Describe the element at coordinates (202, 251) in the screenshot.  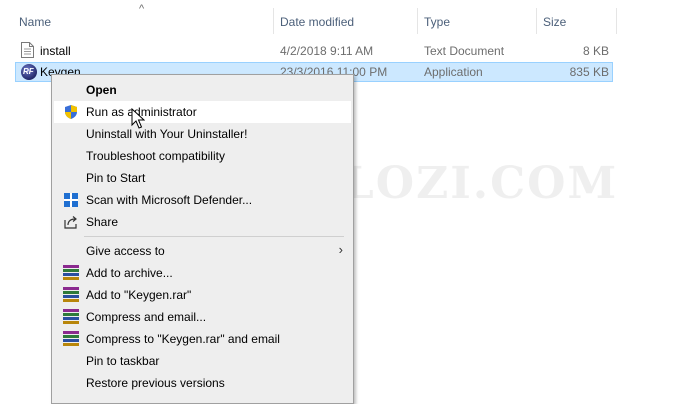
I see `menu-item-give-access-to: Give access to ›` at that location.